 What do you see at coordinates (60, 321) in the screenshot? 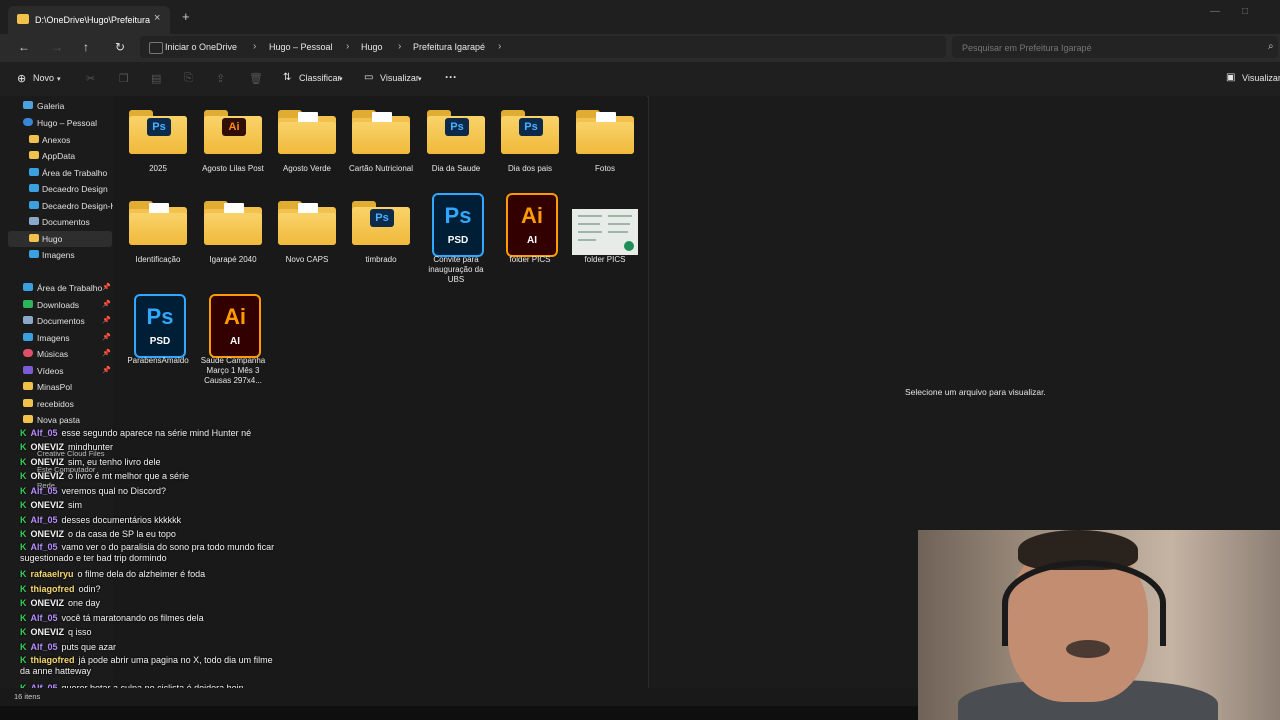
I see `quick-access-documentos: Documentos 📌` at bounding box center [60, 321].